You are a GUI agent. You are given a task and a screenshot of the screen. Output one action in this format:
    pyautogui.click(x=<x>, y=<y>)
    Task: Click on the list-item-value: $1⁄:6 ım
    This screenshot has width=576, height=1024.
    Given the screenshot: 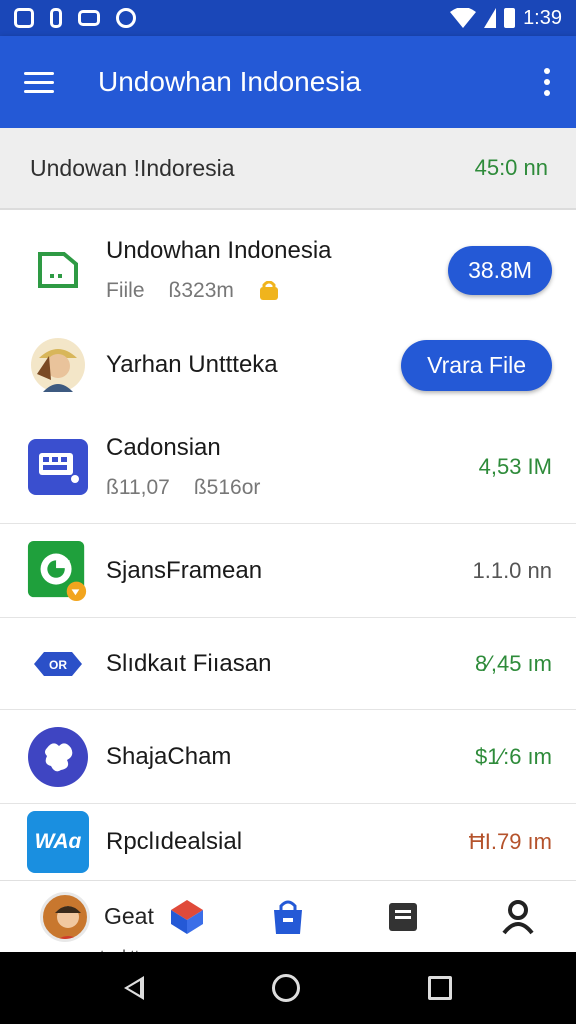 What is the action you would take?
    pyautogui.click(x=513, y=756)
    